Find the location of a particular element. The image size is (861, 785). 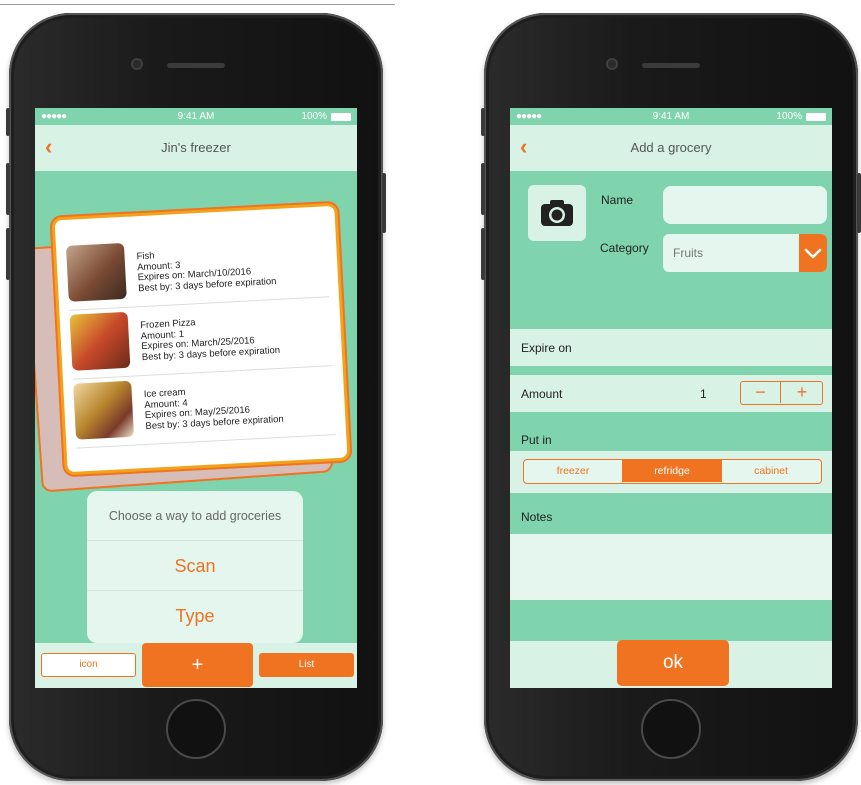

camera-icon is located at coordinates (557, 213).